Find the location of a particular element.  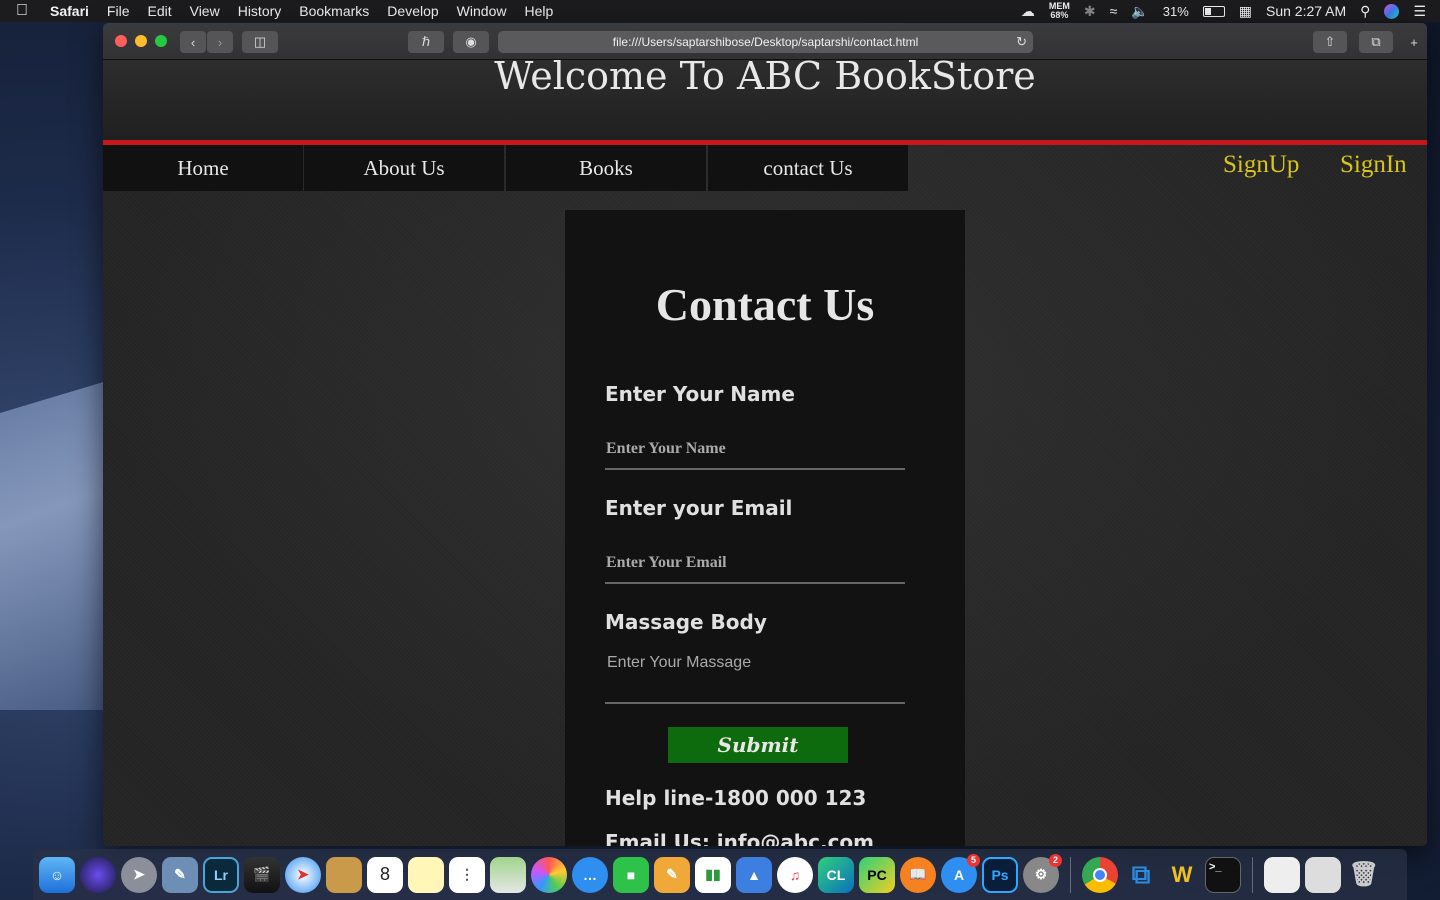

signin-link: SignIn is located at coordinates (1373, 165).